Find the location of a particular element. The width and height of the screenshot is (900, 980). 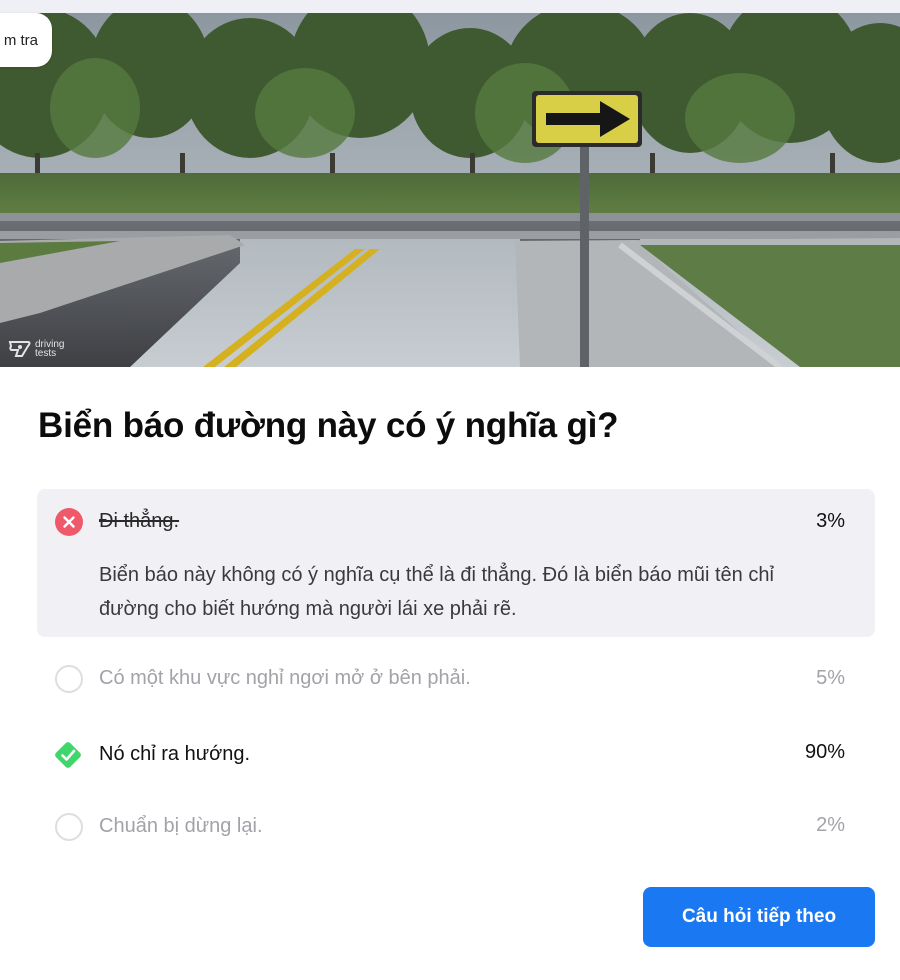

answer-option-3: Nó chỉ ra hướng. 90% is located at coordinates (456, 750).